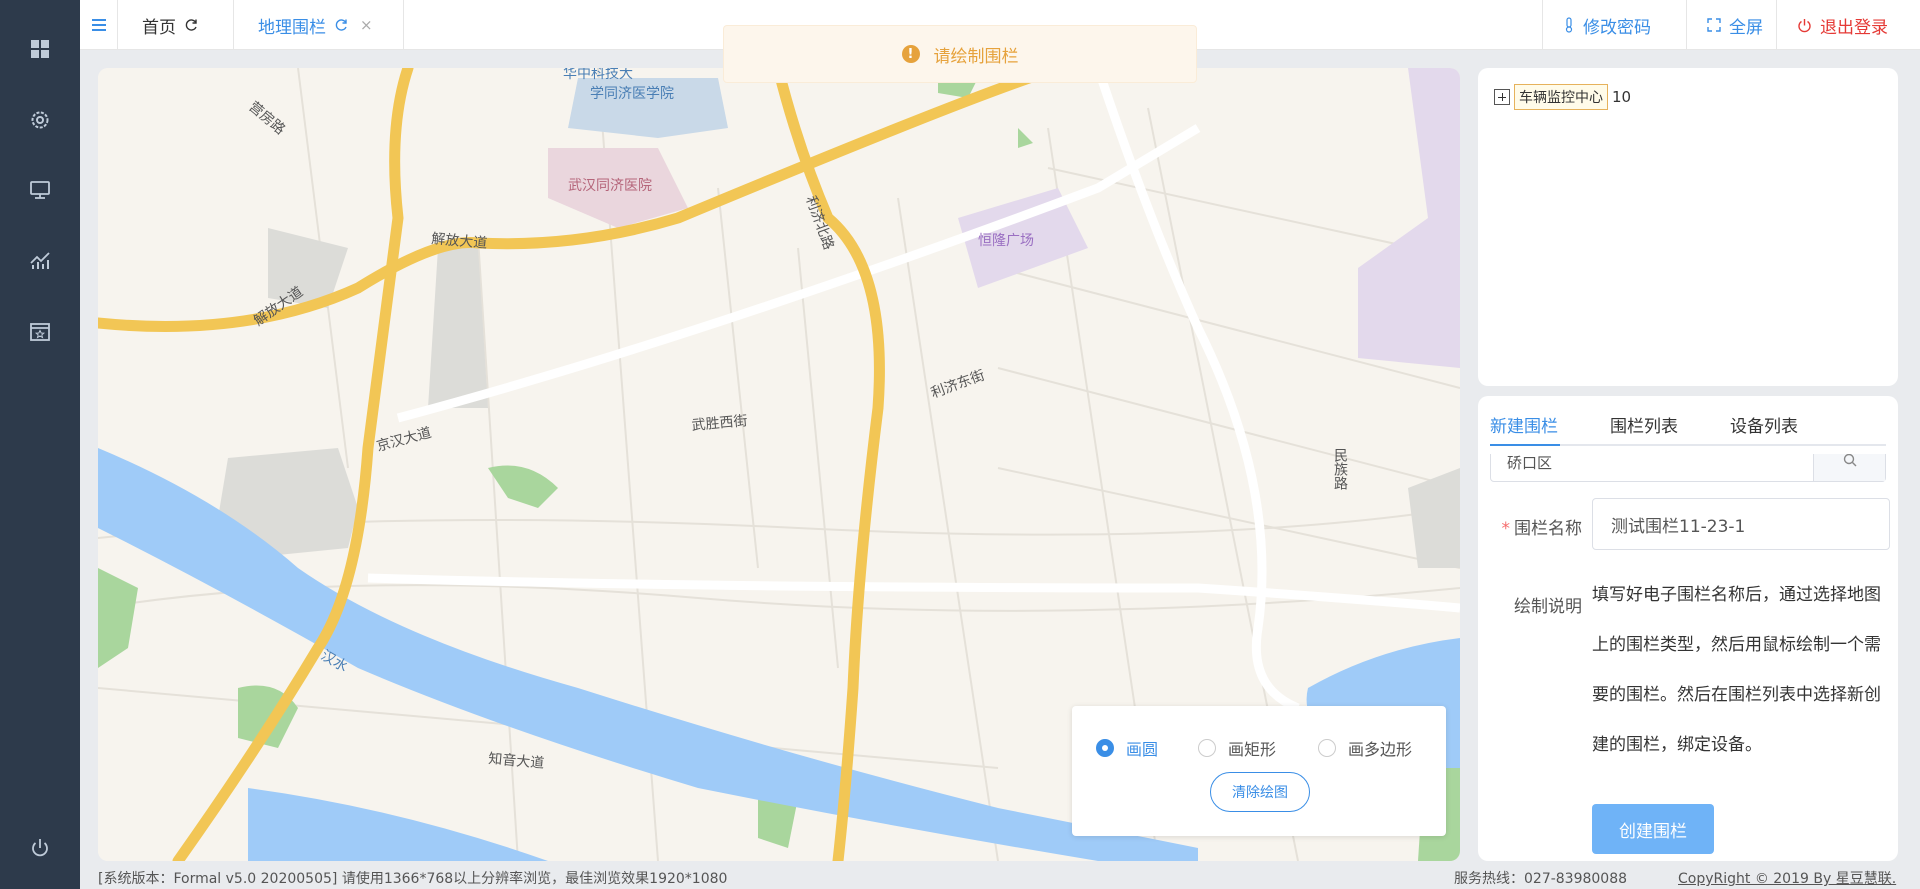 This screenshot has height=889, width=1920. What do you see at coordinates (1622, 97) in the screenshot?
I see `tree-node-count: 10` at bounding box center [1622, 97].